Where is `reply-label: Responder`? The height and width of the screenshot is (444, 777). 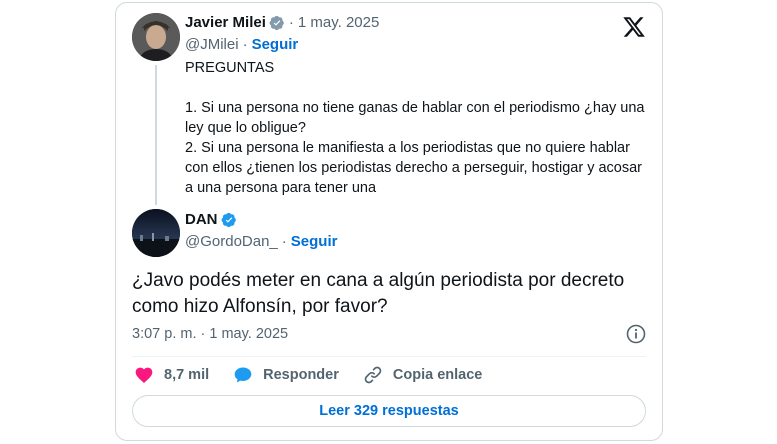 reply-label: Responder is located at coordinates (301, 375).